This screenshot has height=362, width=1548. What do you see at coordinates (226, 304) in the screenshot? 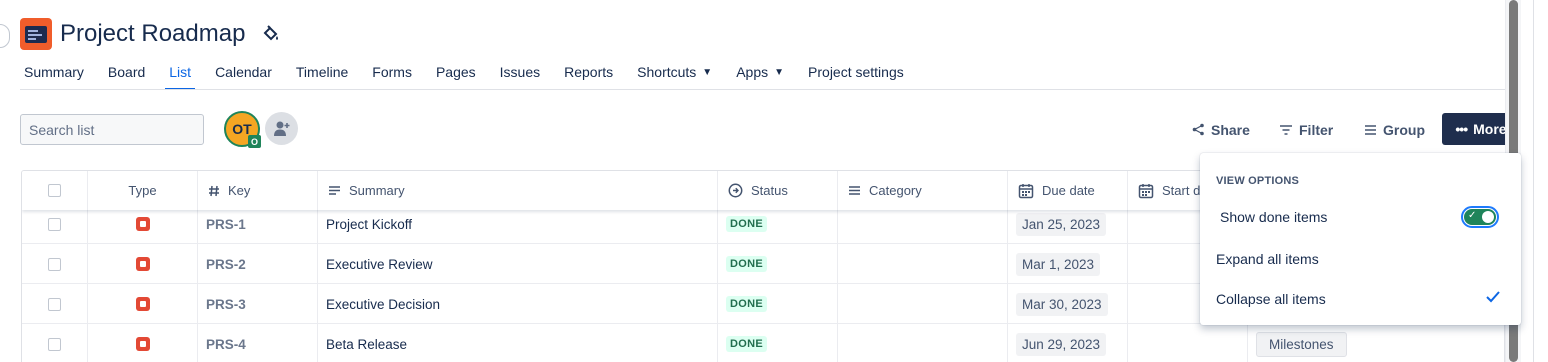
I see `issue-key: PRS-3` at bounding box center [226, 304].